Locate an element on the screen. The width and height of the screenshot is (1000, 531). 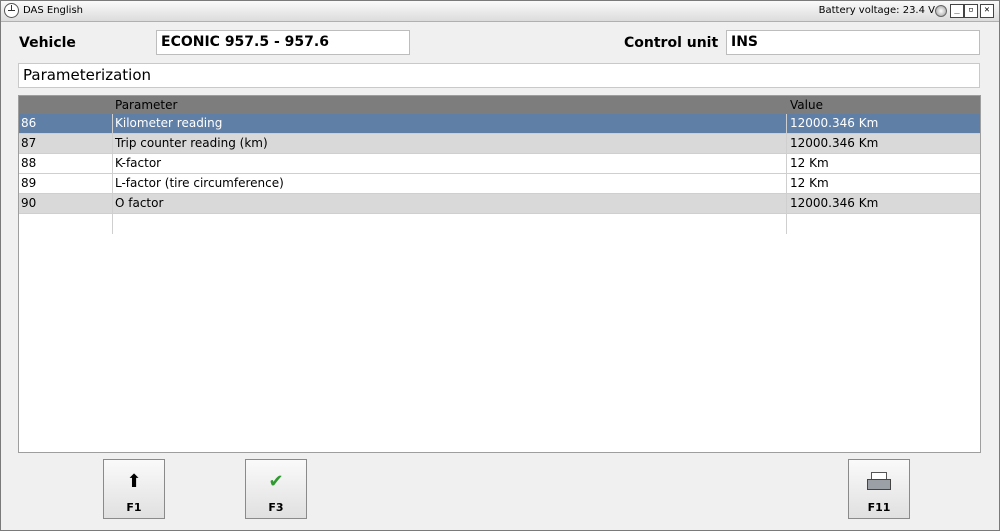
table-row: 89 L-factor (tire circumference) 12 Km is located at coordinates (499, 184).